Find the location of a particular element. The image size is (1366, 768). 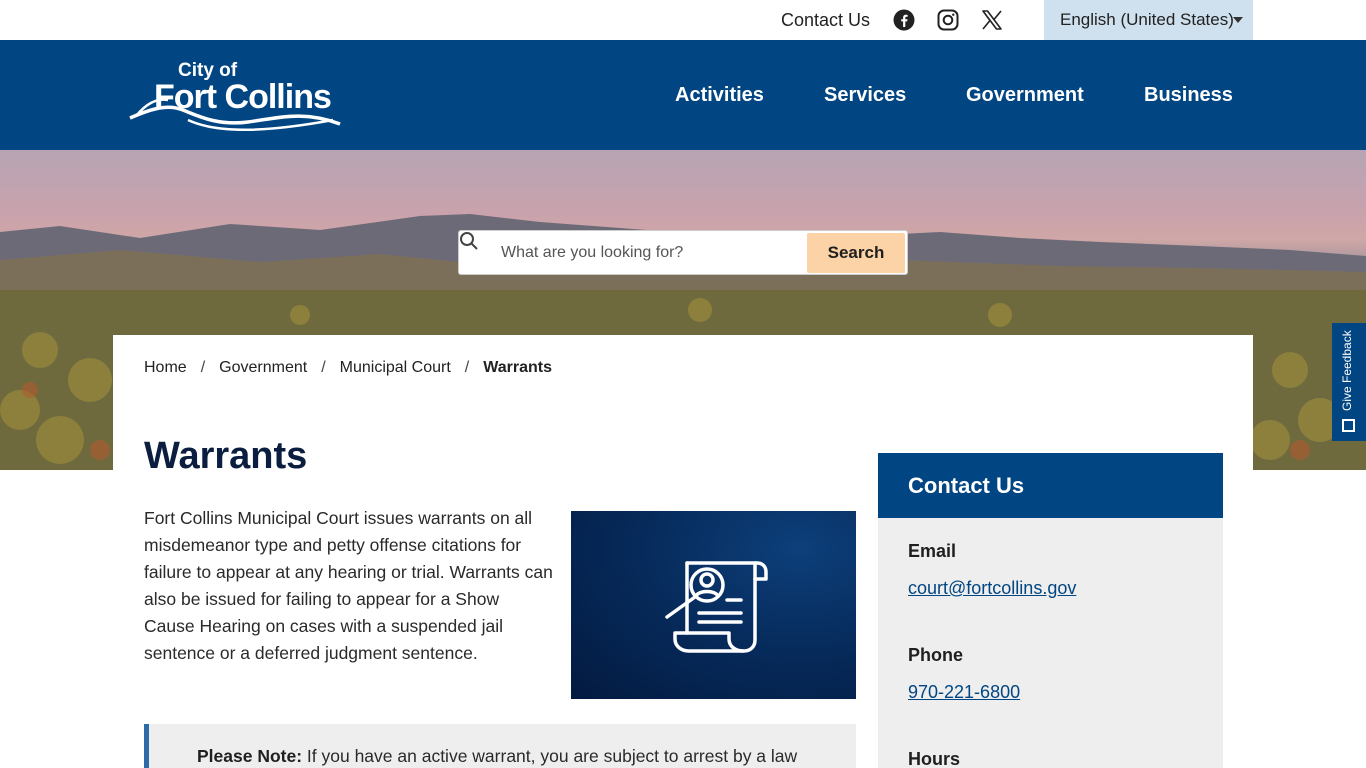

sidebar-title: Contact Us is located at coordinates (1050, 485).